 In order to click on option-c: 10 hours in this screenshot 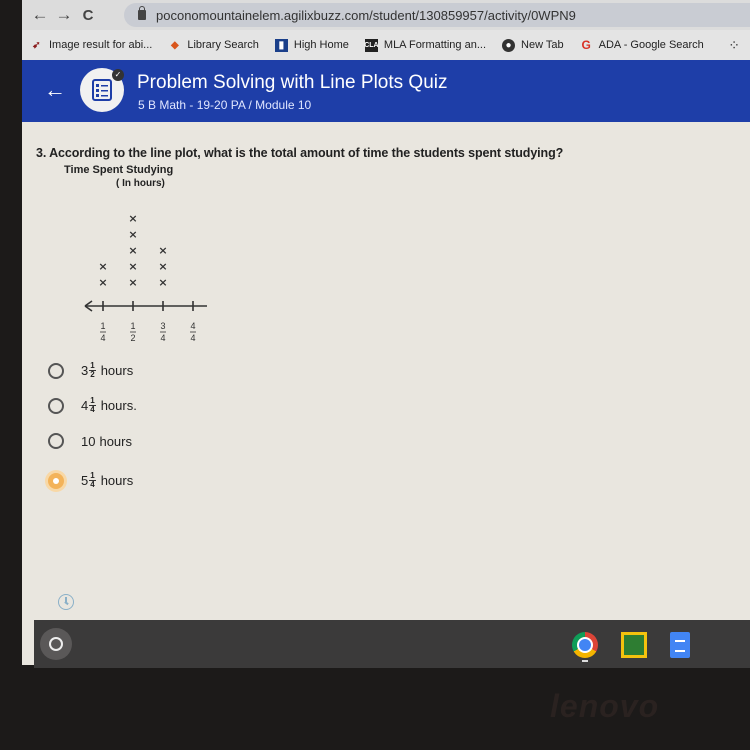, I will do `click(148, 441)`.